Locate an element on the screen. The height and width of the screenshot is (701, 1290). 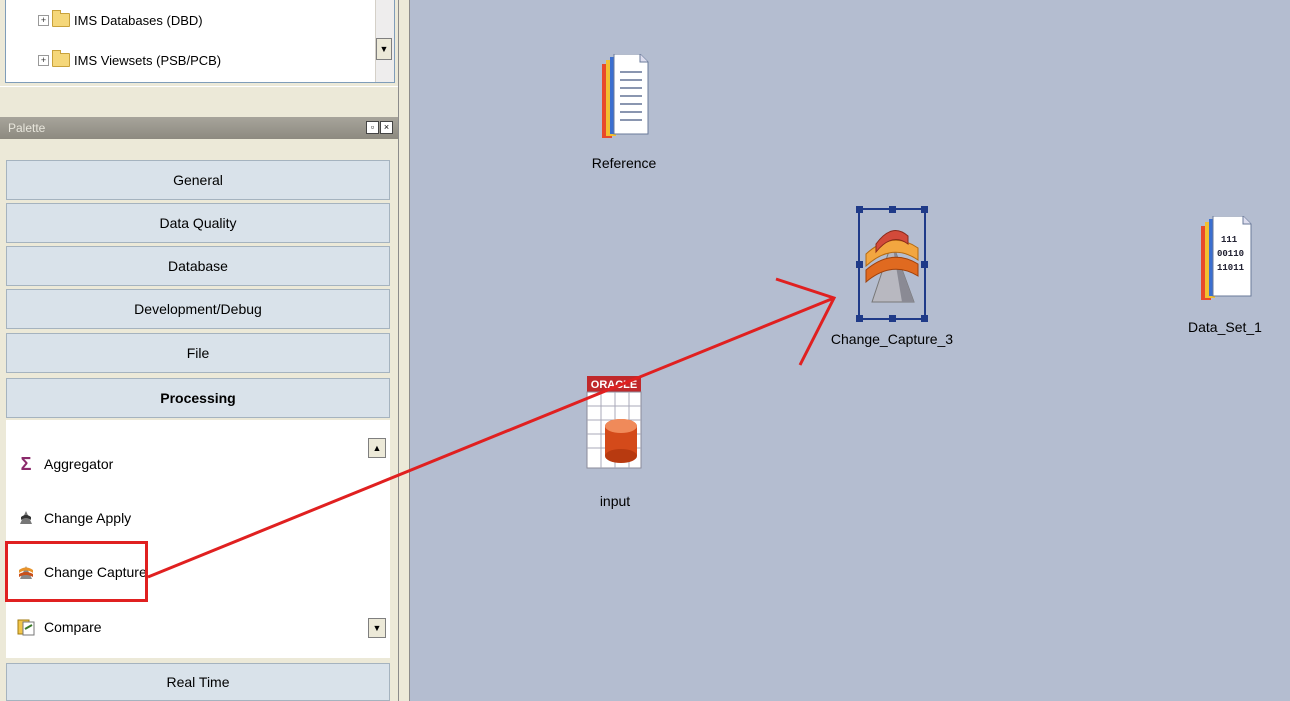
data-bit-line: 11011 is located at coordinates (1231, 268).